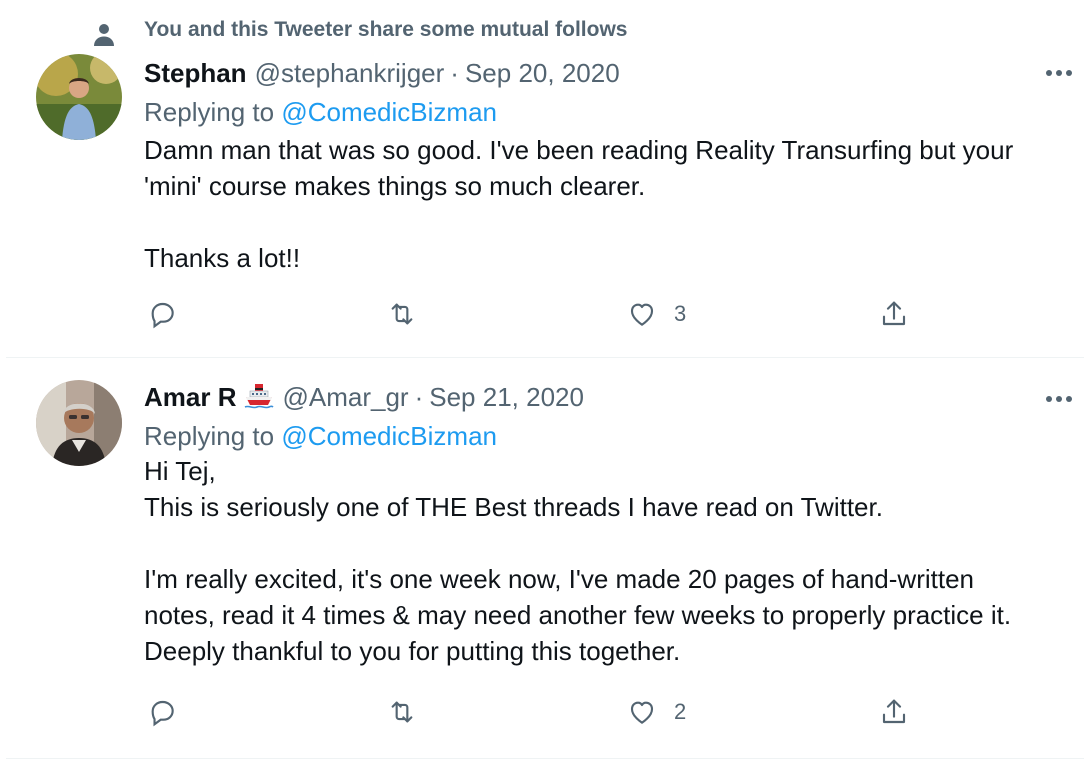 The width and height of the screenshot is (1088, 760). I want to click on author-handle: @stephankrijger, so click(350, 73).